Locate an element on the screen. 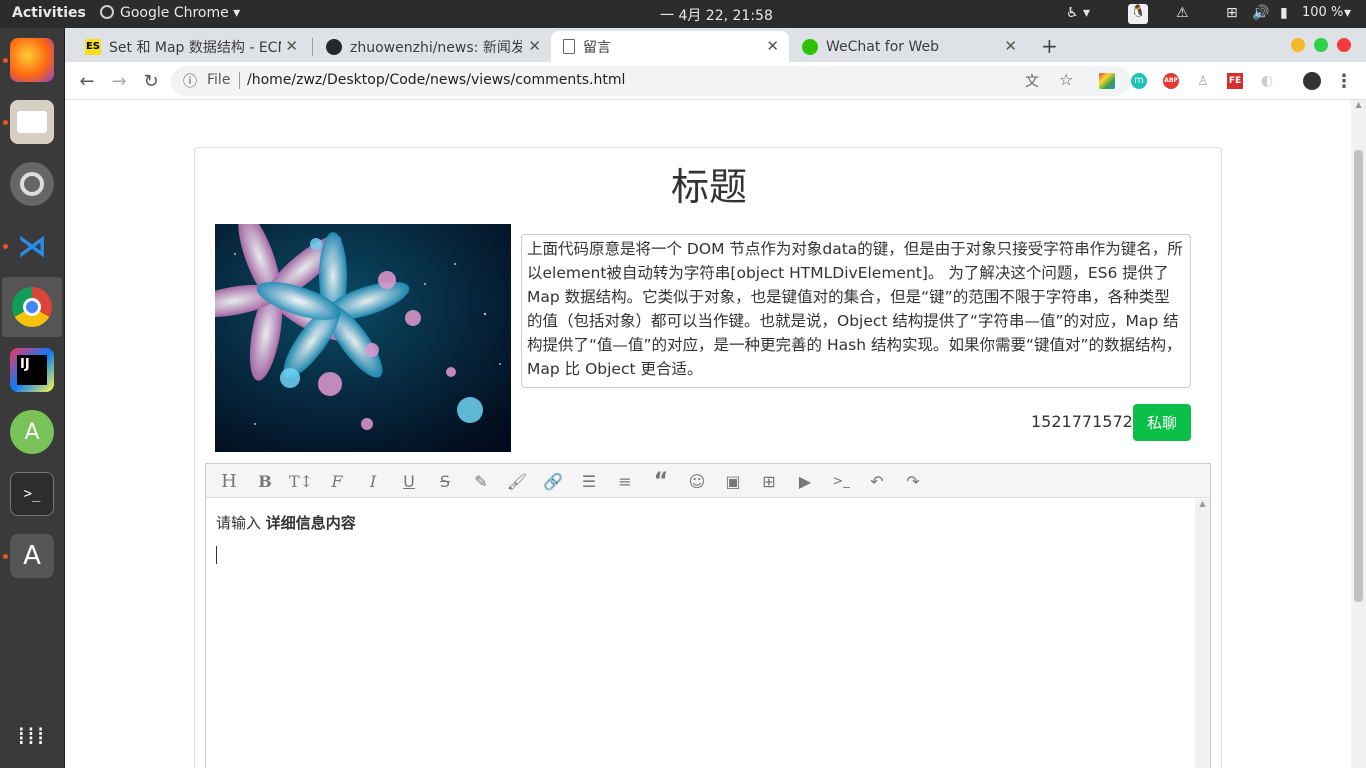 This screenshot has height=768, width=1366. extension-colorful-icon is located at coordinates (1107, 81).